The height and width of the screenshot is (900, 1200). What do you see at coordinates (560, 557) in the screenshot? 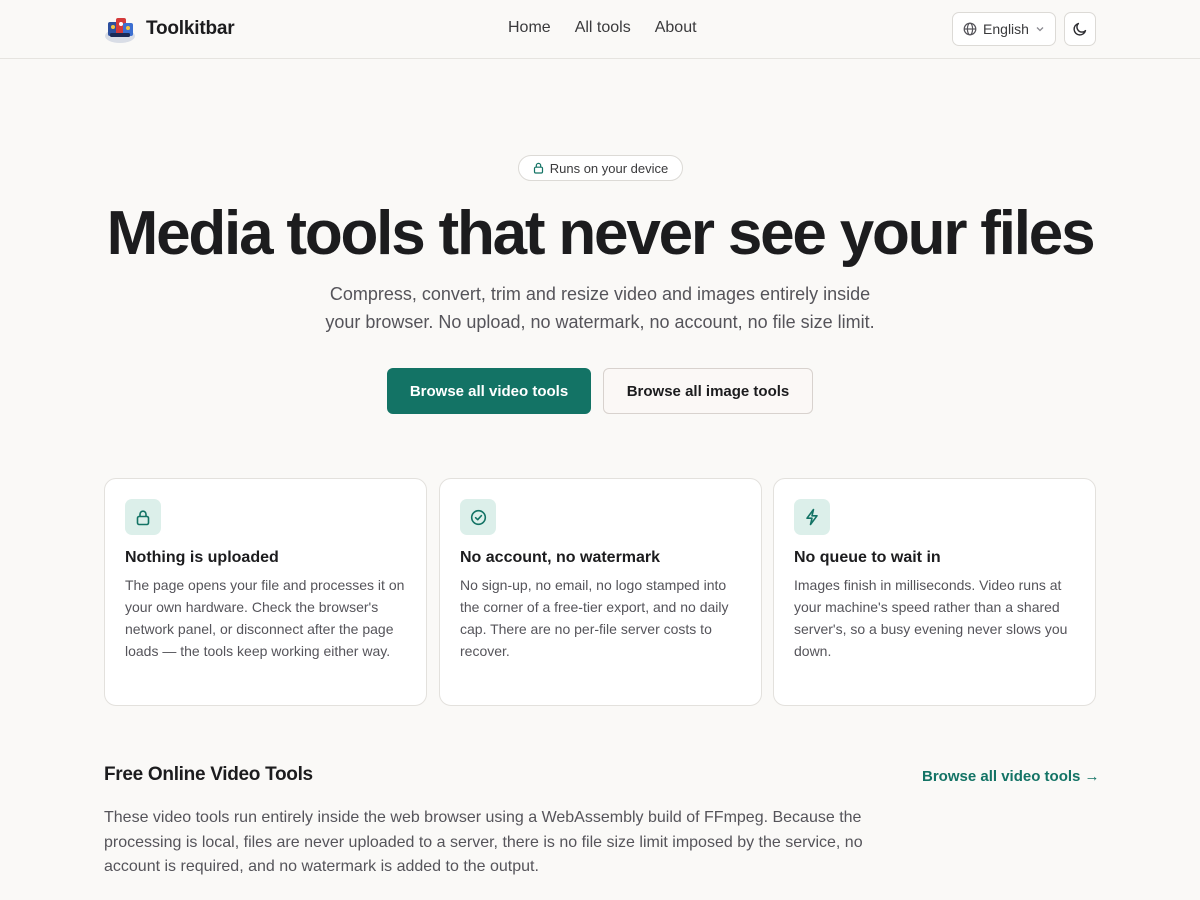
I see `feature-title: No account, no watermark` at bounding box center [560, 557].